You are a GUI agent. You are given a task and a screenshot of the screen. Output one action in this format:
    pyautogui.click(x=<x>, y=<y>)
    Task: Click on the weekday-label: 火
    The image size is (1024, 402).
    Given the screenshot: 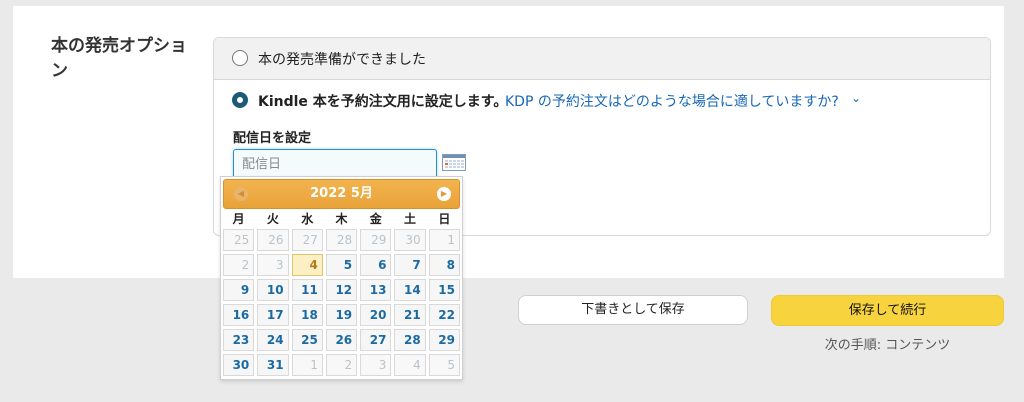 What is the action you would take?
    pyautogui.click(x=272, y=219)
    